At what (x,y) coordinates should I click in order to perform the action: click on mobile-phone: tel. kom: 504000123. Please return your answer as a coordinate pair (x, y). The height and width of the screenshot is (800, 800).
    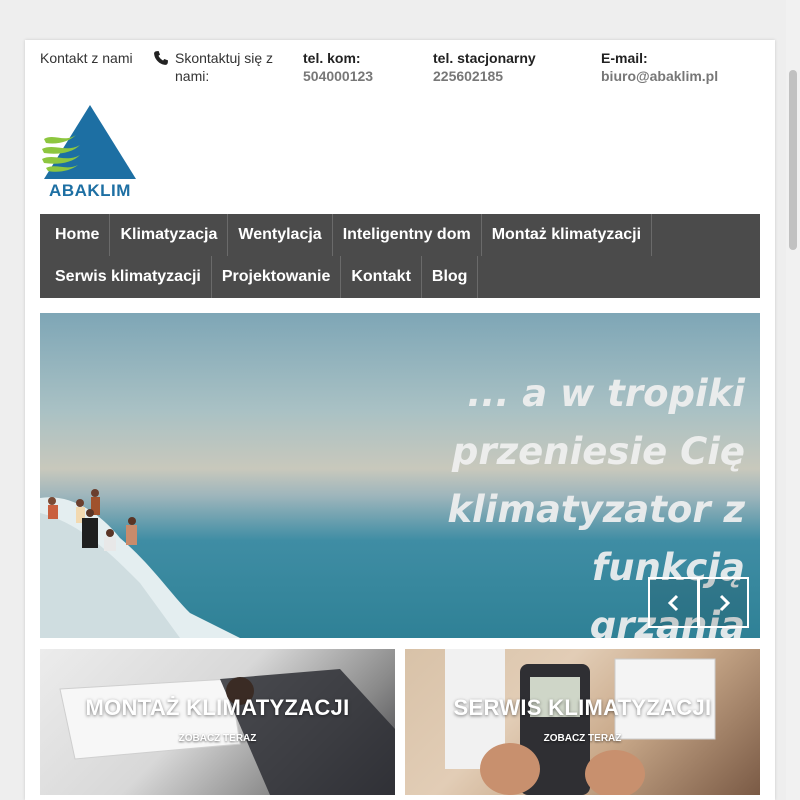
    Looking at the image, I should click on (338, 67).